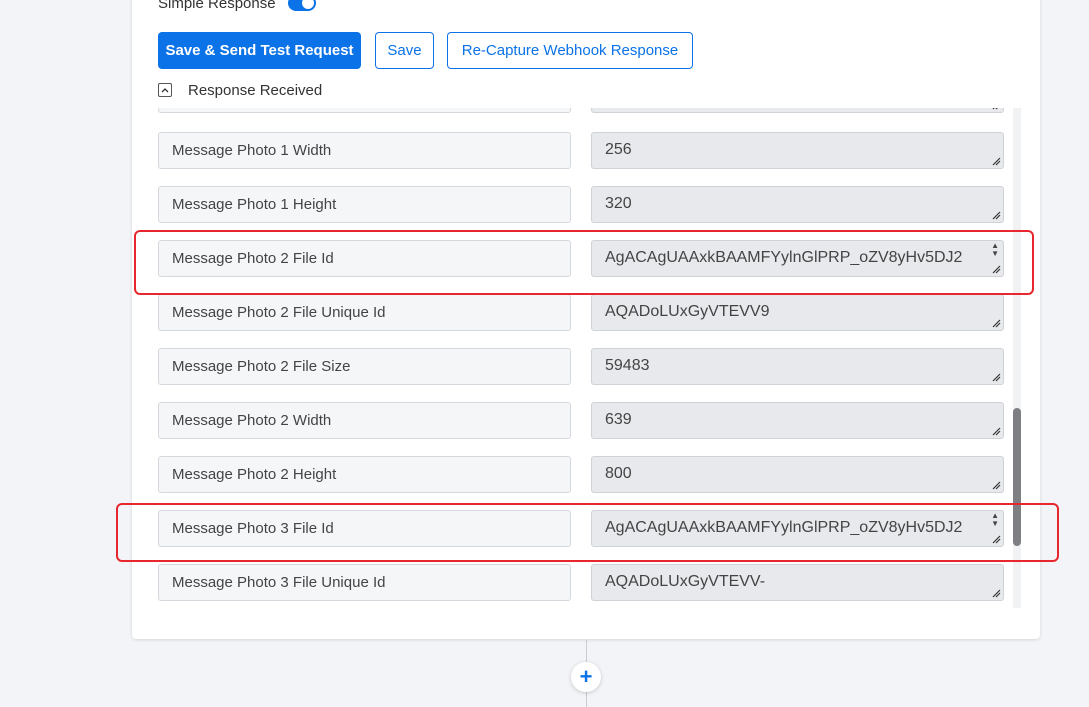 The height and width of the screenshot is (707, 1089). I want to click on response-field-row: Message Photo 1 Height 320, so click(585, 205).